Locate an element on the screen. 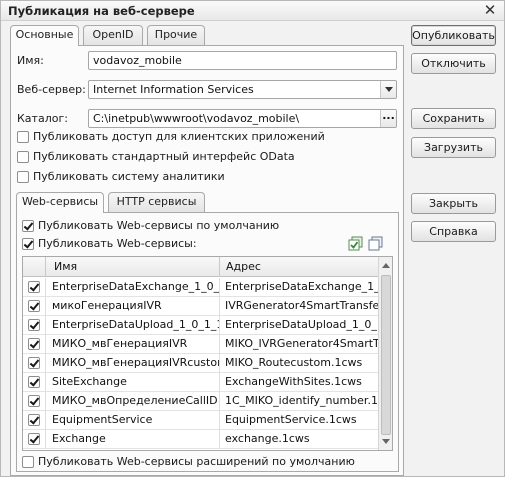 The height and width of the screenshot is (477, 505). row-name-cell: МИКО_мвОпределениеCallID is located at coordinates (135, 400).